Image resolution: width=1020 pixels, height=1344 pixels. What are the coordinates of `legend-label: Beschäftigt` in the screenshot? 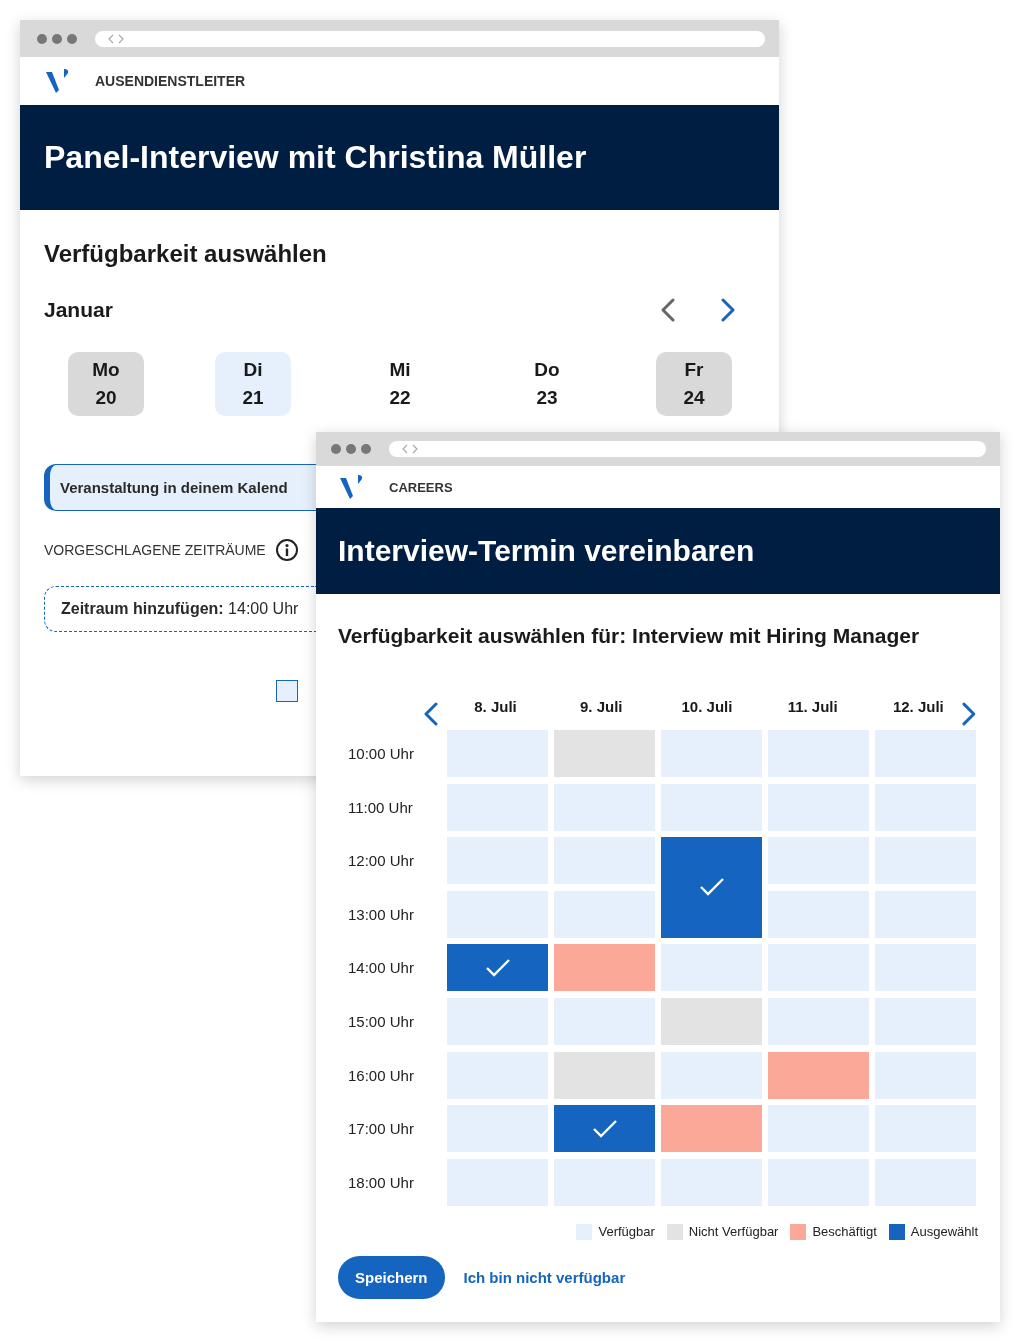 It's located at (844, 1232).